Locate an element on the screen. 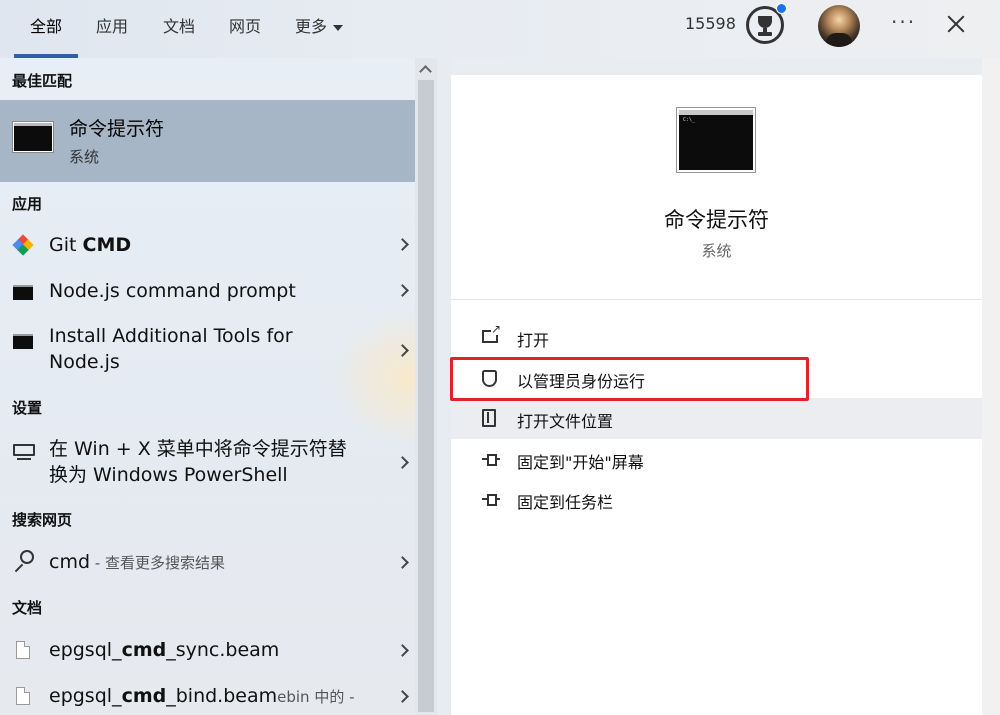 This screenshot has height=715, width=1000. avatar is located at coordinates (839, 26).